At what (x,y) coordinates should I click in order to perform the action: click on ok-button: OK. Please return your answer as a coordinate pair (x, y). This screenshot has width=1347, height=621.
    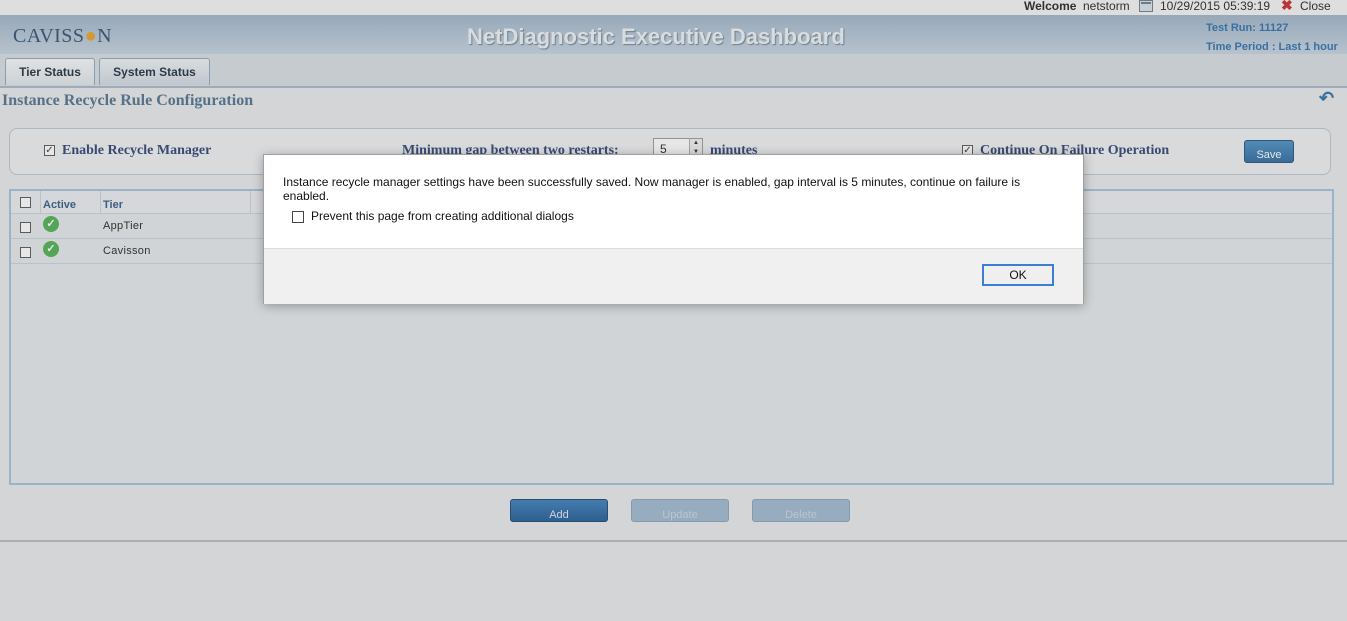
    Looking at the image, I should click on (1018, 275).